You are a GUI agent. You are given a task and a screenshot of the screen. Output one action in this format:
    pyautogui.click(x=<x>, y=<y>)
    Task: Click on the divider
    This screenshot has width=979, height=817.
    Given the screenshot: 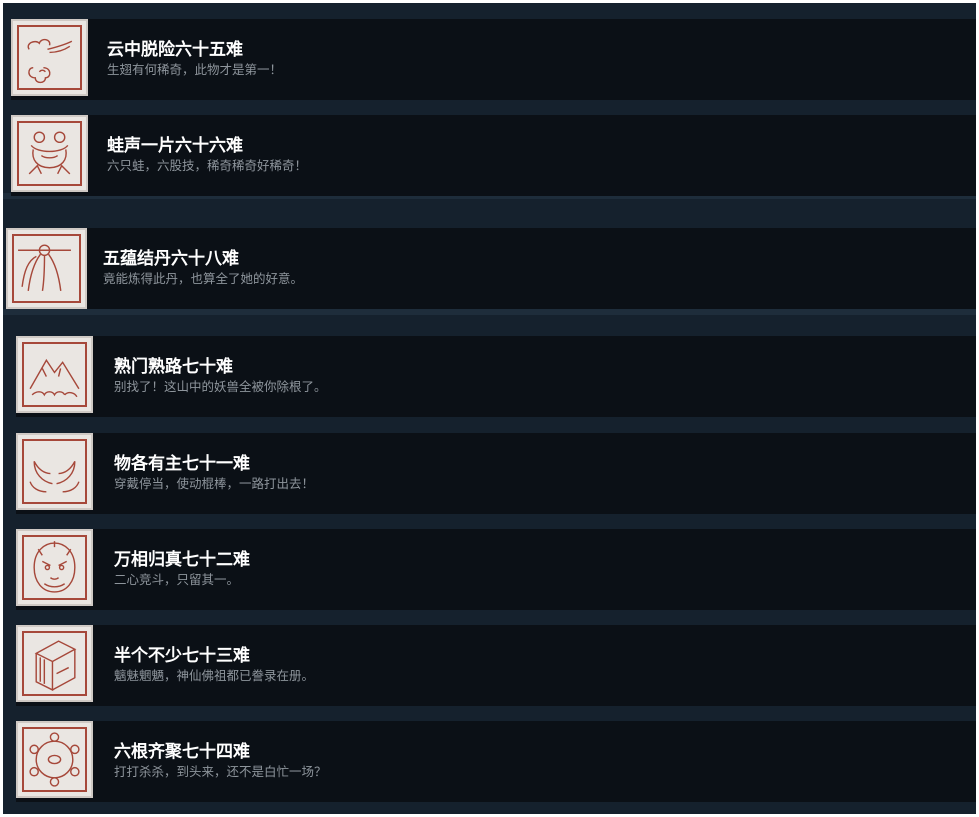 What is the action you would take?
    pyautogui.click(x=489, y=312)
    